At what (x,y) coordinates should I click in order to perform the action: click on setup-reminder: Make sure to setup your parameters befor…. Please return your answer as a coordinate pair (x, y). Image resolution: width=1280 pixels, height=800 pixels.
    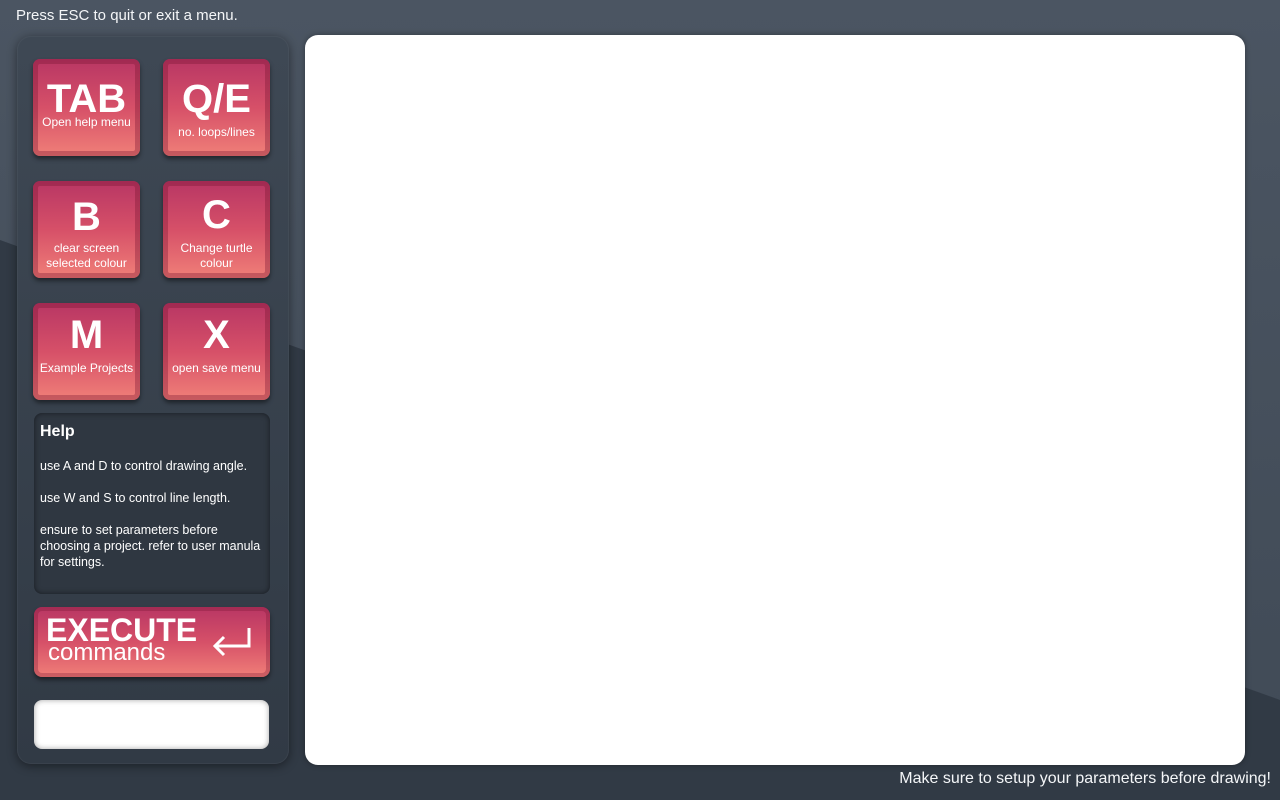
    Looking at the image, I should click on (1085, 778).